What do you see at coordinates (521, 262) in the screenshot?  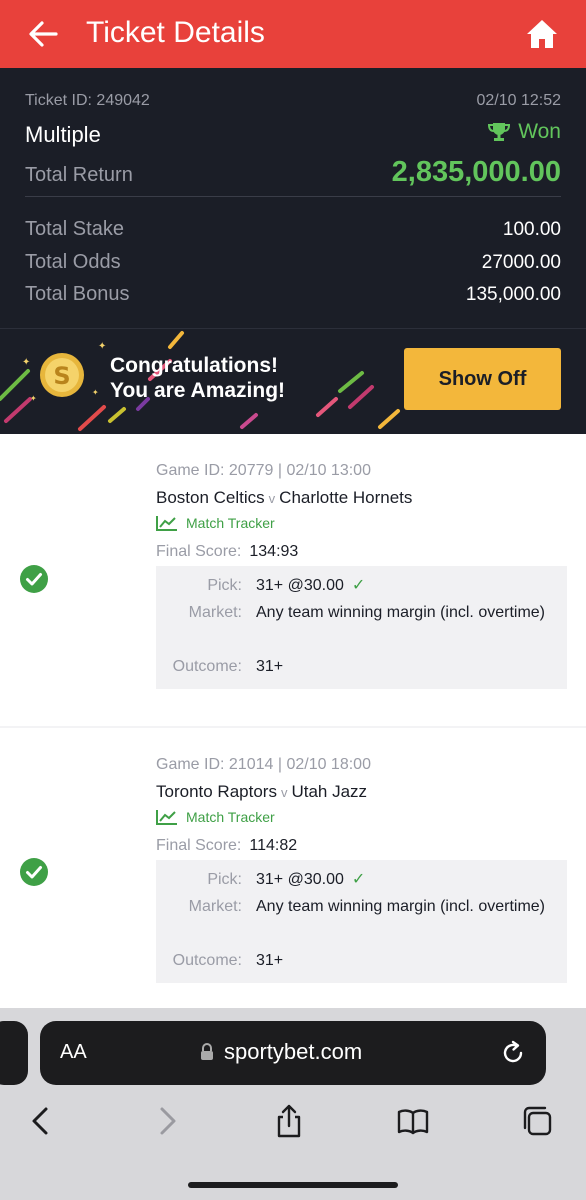 I see `total-odds-value: 27000.00` at bounding box center [521, 262].